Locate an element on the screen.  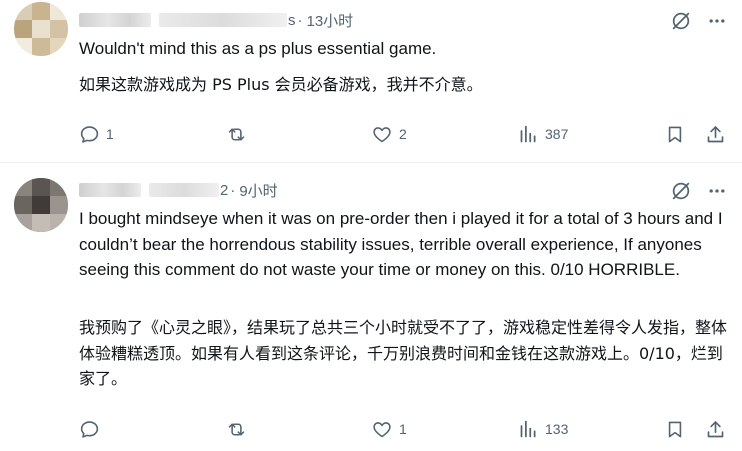
post-timestamp: 9小时 is located at coordinates (258, 190).